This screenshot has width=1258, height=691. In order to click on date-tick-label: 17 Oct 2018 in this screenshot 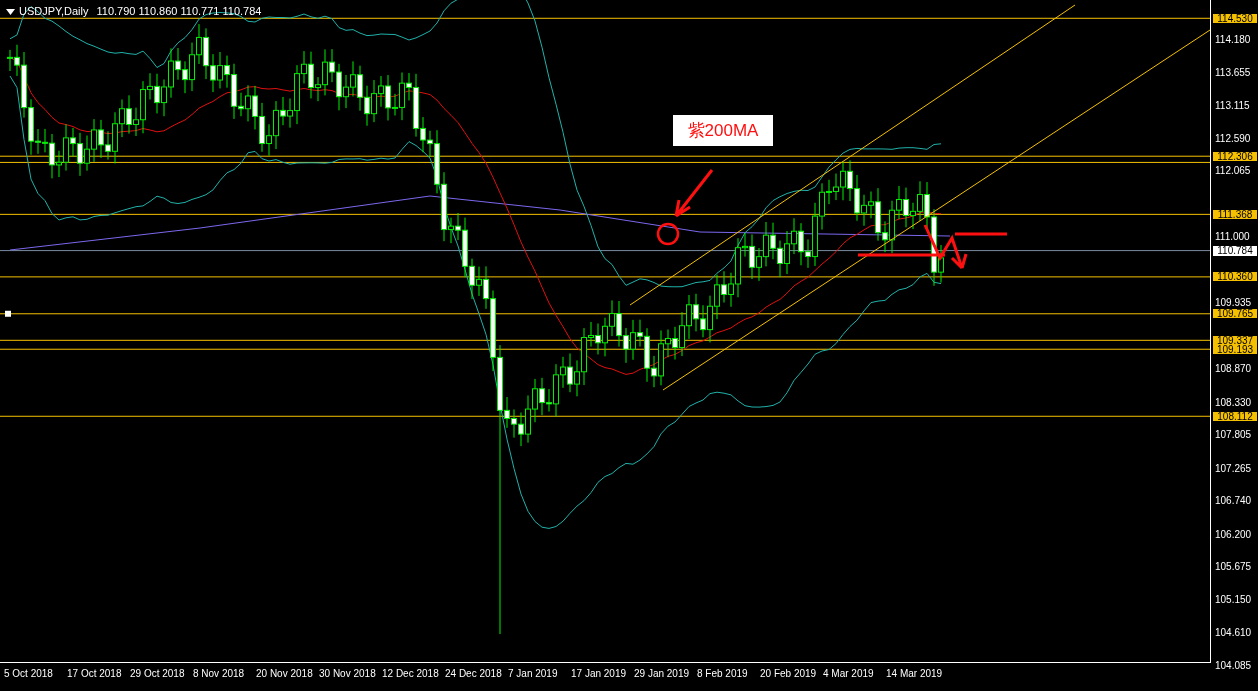, I will do `click(95, 674)`.